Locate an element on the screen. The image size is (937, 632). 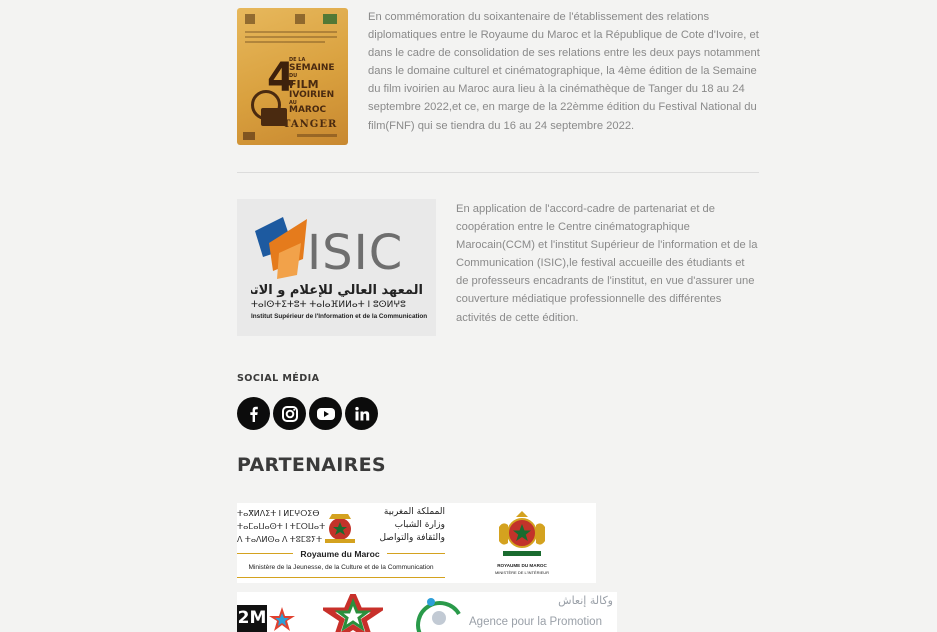
youtube-button is located at coordinates (325, 413).